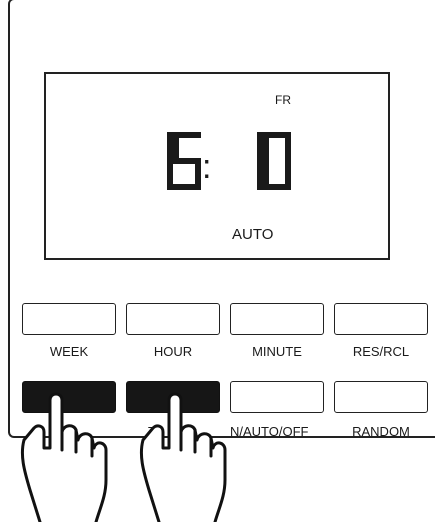 The width and height of the screenshot is (435, 522). Describe the element at coordinates (381, 351) in the screenshot. I see `res-rcl-button-label: RES/RCL` at that location.